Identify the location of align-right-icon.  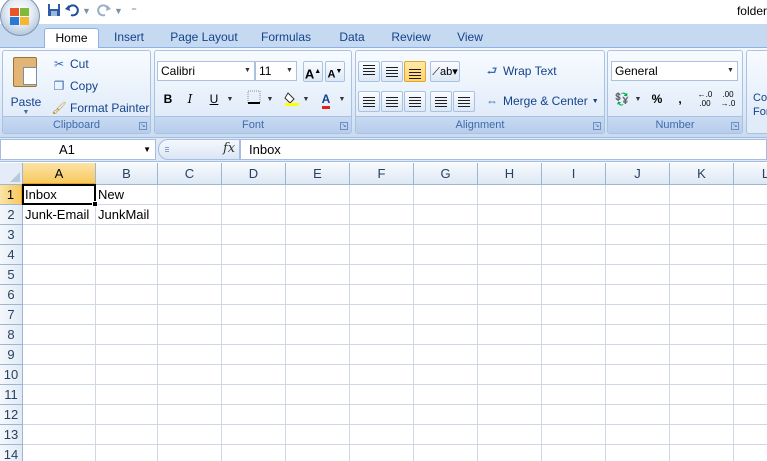
(415, 101).